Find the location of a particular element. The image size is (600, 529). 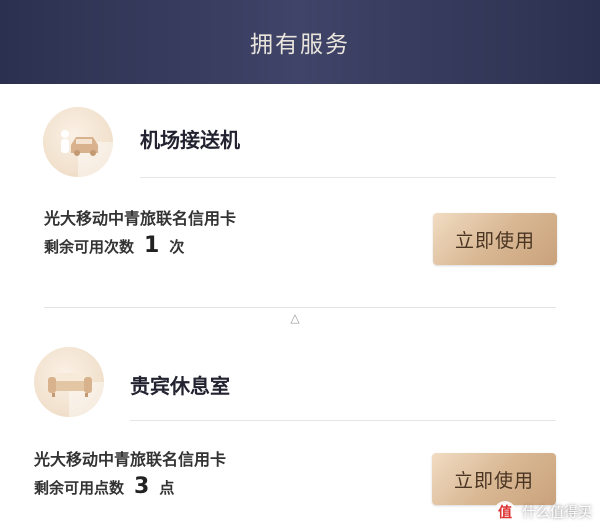

sofa-icon is located at coordinates (69, 382).